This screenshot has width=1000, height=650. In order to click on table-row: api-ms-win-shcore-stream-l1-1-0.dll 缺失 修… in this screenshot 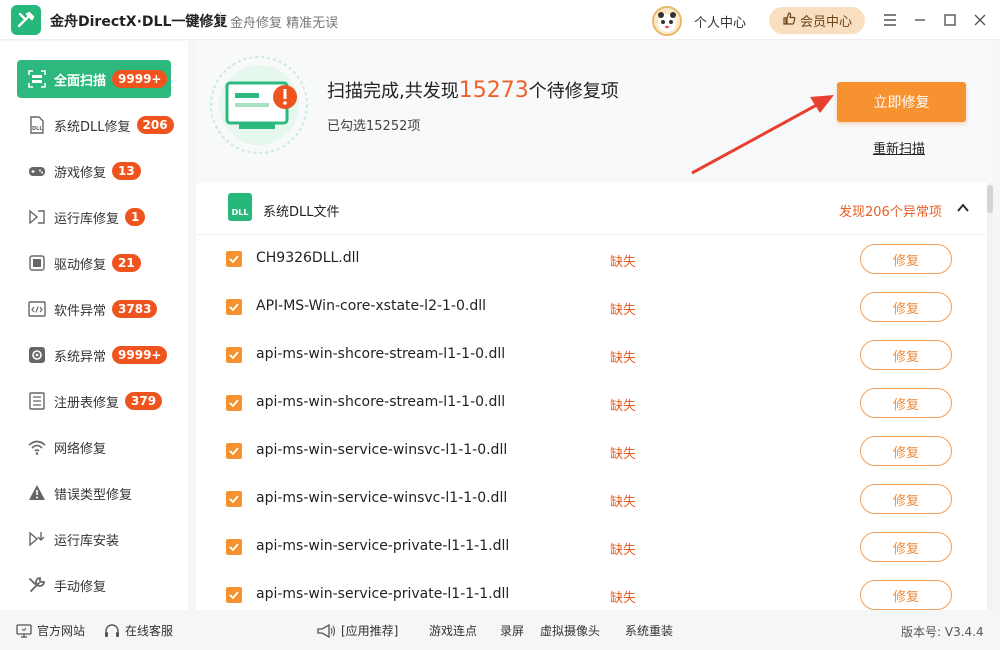, I will do `click(591, 403)`.